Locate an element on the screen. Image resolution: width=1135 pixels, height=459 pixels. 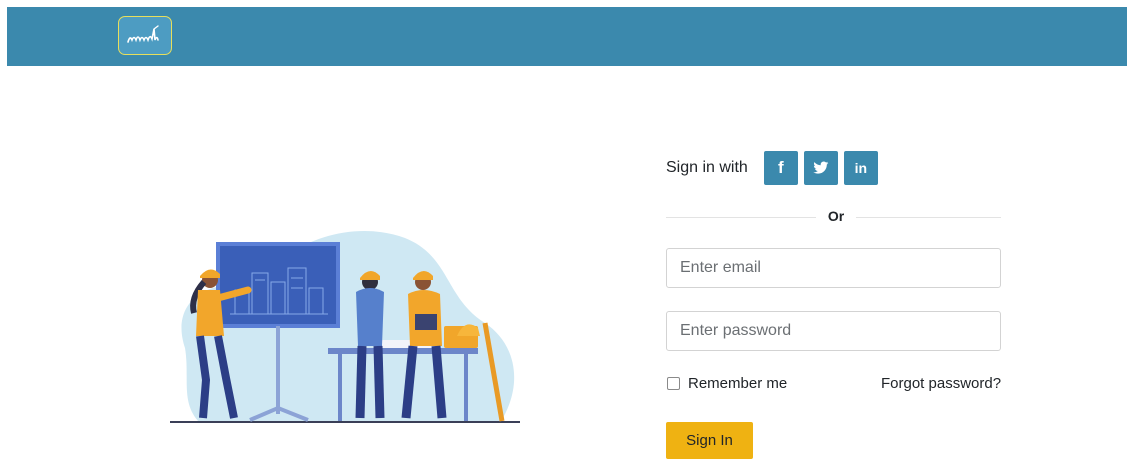
twitter-button is located at coordinates (820, 168).